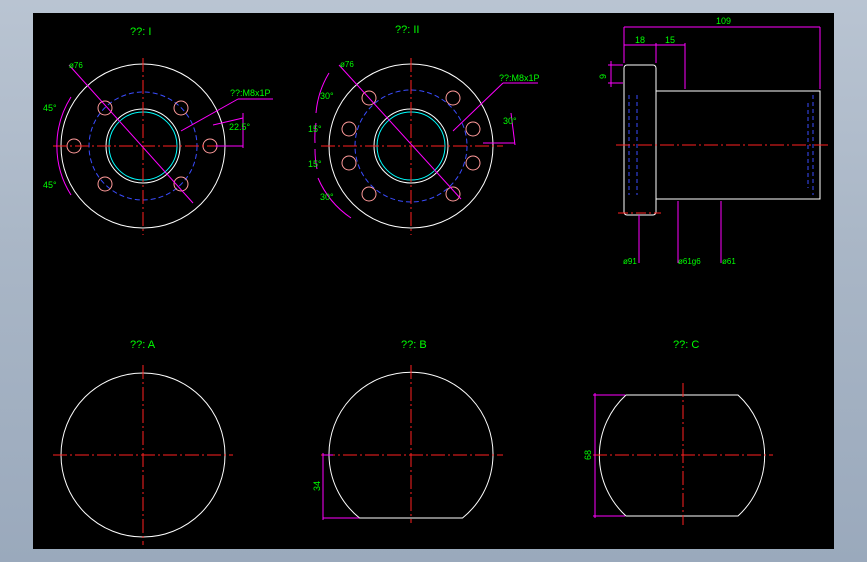  Describe the element at coordinates (164, 134) in the screenshot. I see `view-i-dimensions` at that location.